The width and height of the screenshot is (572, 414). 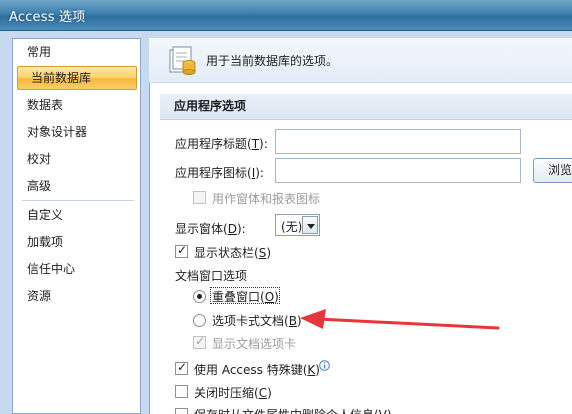 What do you see at coordinates (400, 319) in the screenshot?
I see `annotation-arrow` at bounding box center [400, 319].